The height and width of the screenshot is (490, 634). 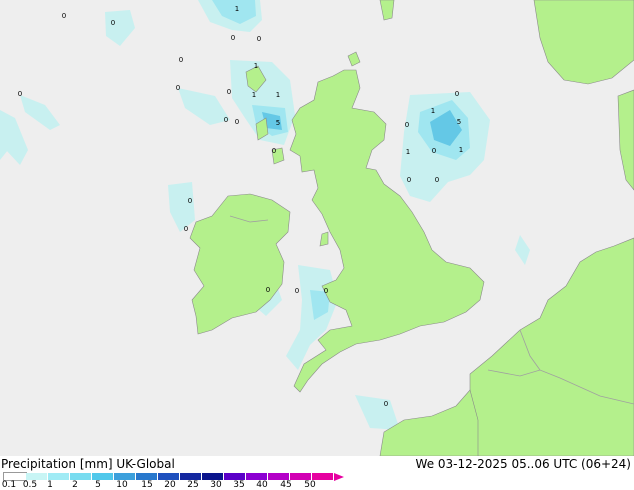 What do you see at coordinates (310, 485) in the screenshot?
I see `legend-tick-label: 50` at bounding box center [310, 485].